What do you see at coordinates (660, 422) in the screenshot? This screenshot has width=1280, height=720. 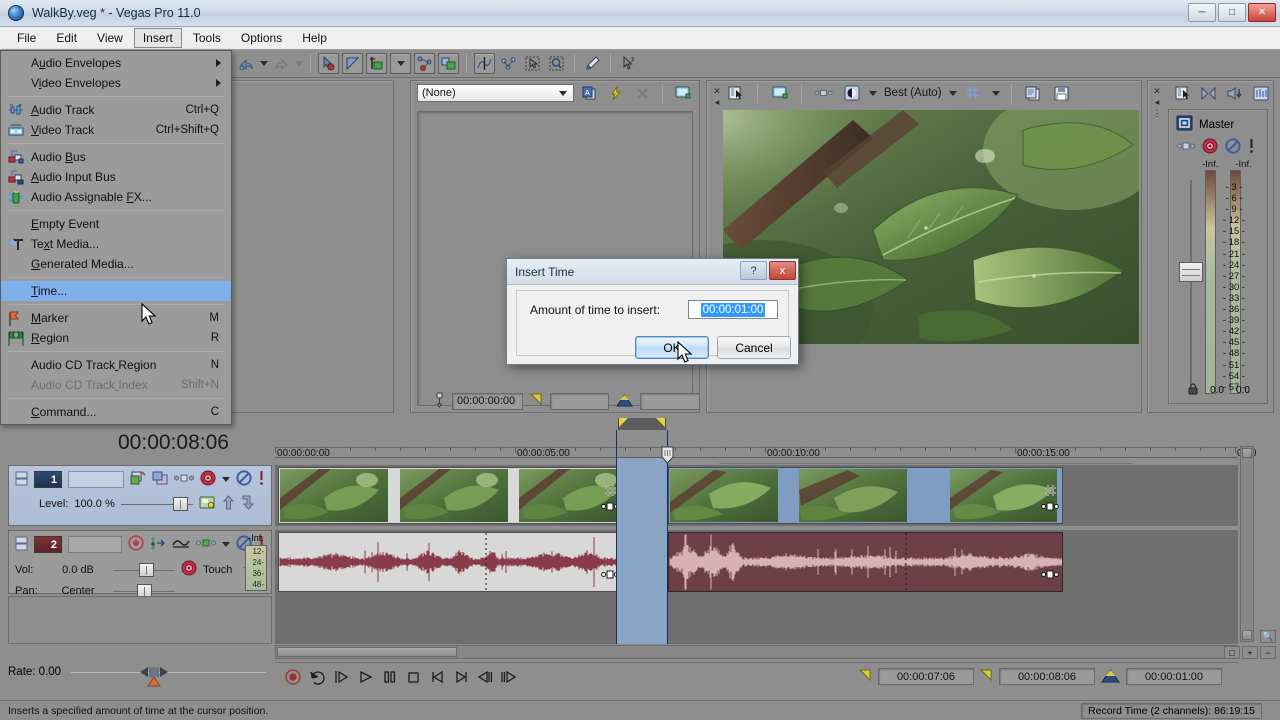 I see `loop-end-marker-icon` at bounding box center [660, 422].